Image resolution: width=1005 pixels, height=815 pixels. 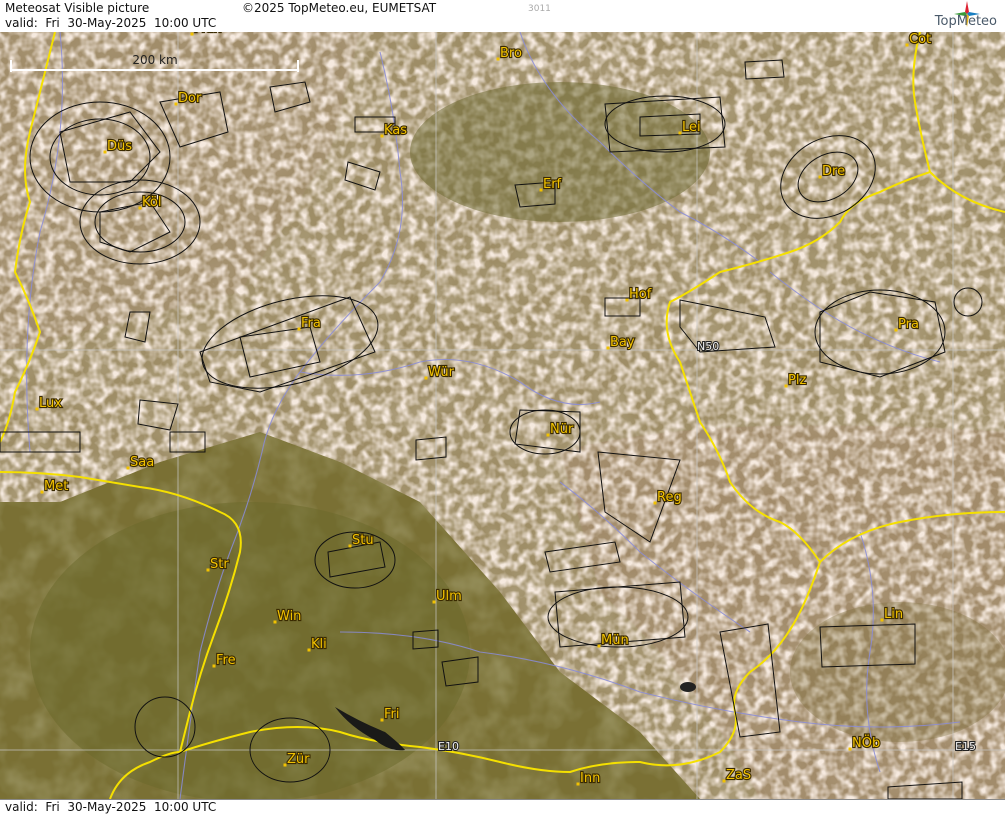 What do you see at coordinates (708, 346) in the screenshot?
I see `grid-label-n50: N50` at bounding box center [708, 346].